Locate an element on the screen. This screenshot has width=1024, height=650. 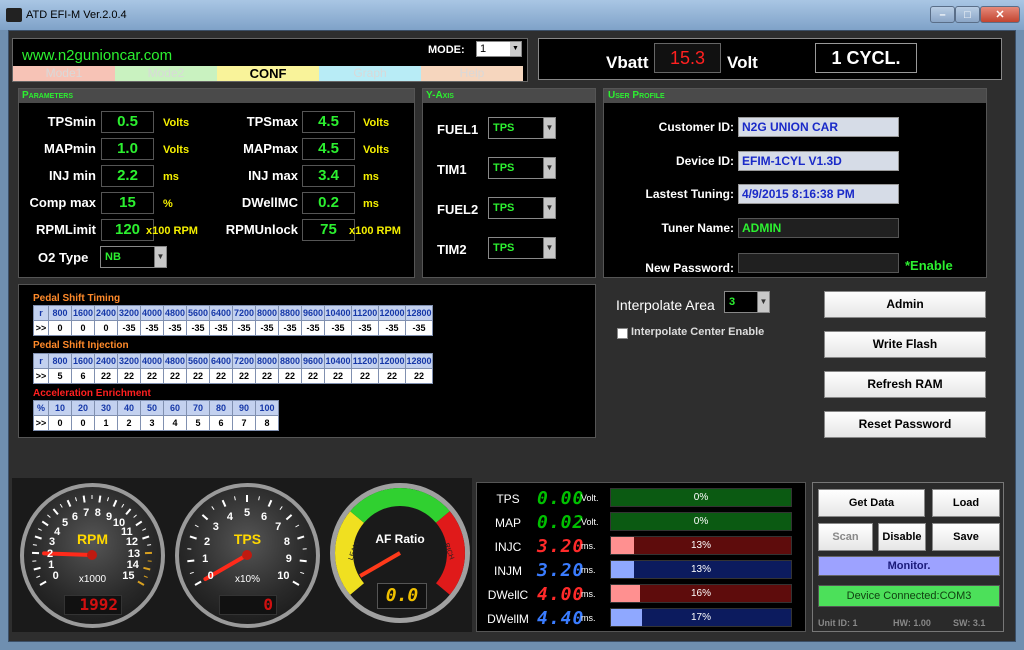
gauge-tick-label: 6 is located at coordinates (74, 516).